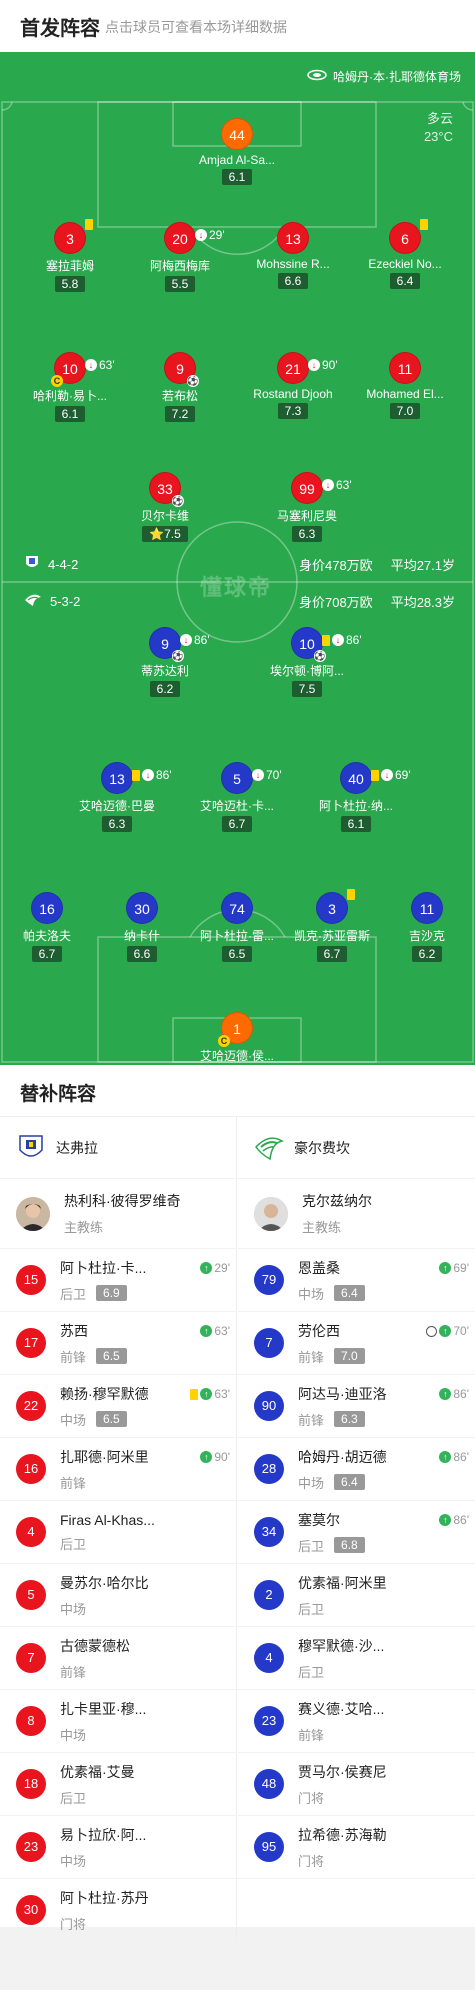 The image size is (475, 1990). What do you see at coordinates (405, 254) in the screenshot?
I see `player-marker: 6 Ezeckiel No... 6.4` at bounding box center [405, 254].